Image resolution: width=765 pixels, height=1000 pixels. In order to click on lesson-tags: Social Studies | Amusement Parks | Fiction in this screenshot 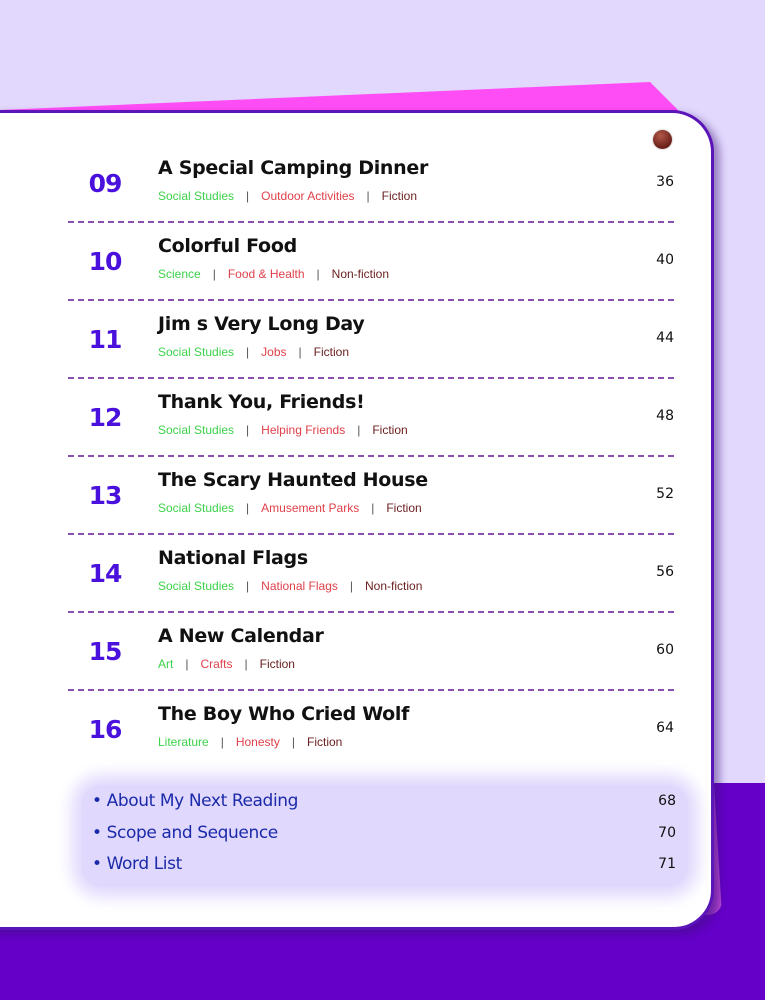, I will do `click(290, 508)`.